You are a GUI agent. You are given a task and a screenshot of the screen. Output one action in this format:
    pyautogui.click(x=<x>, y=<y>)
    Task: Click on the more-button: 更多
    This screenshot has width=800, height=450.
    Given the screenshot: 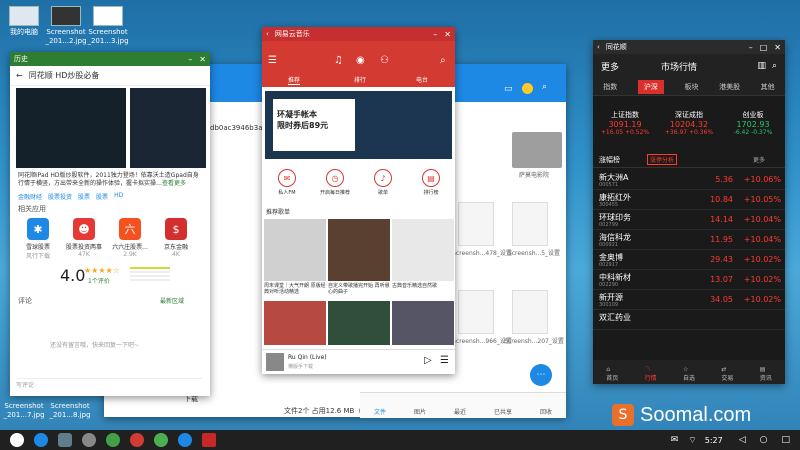 What is the action you would take?
    pyautogui.click(x=631, y=66)
    